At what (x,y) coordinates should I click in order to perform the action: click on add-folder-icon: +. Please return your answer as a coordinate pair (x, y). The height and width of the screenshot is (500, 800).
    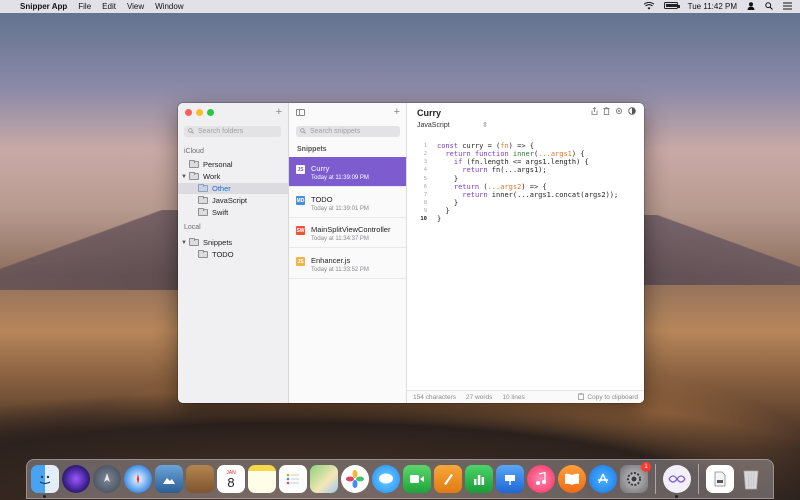
    Looking at the image, I should click on (279, 112).